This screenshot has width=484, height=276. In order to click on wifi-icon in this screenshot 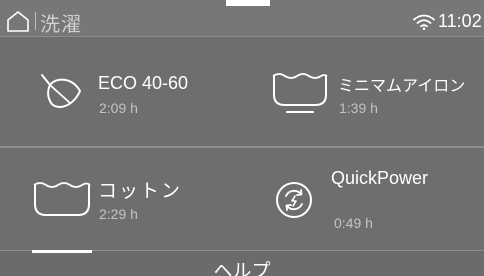, I will do `click(424, 22)`.